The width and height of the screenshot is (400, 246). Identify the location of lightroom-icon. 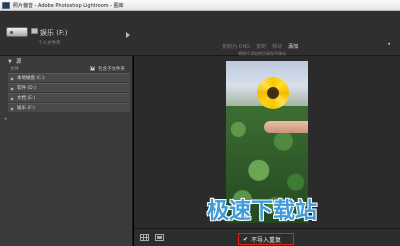
(6, 5).